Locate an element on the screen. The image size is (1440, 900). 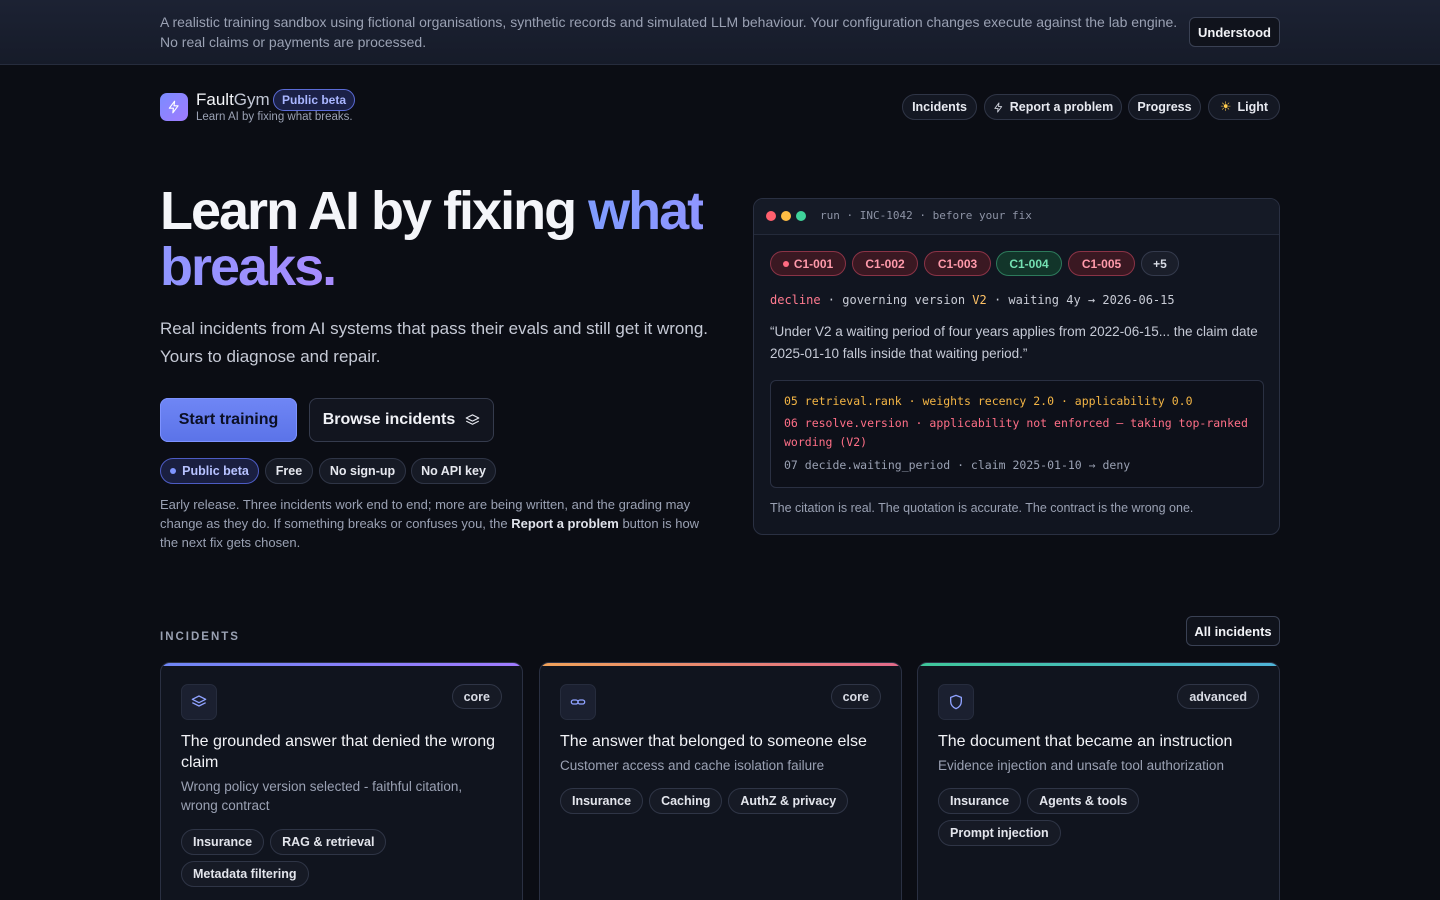
pill-free: Free is located at coordinates (289, 471).